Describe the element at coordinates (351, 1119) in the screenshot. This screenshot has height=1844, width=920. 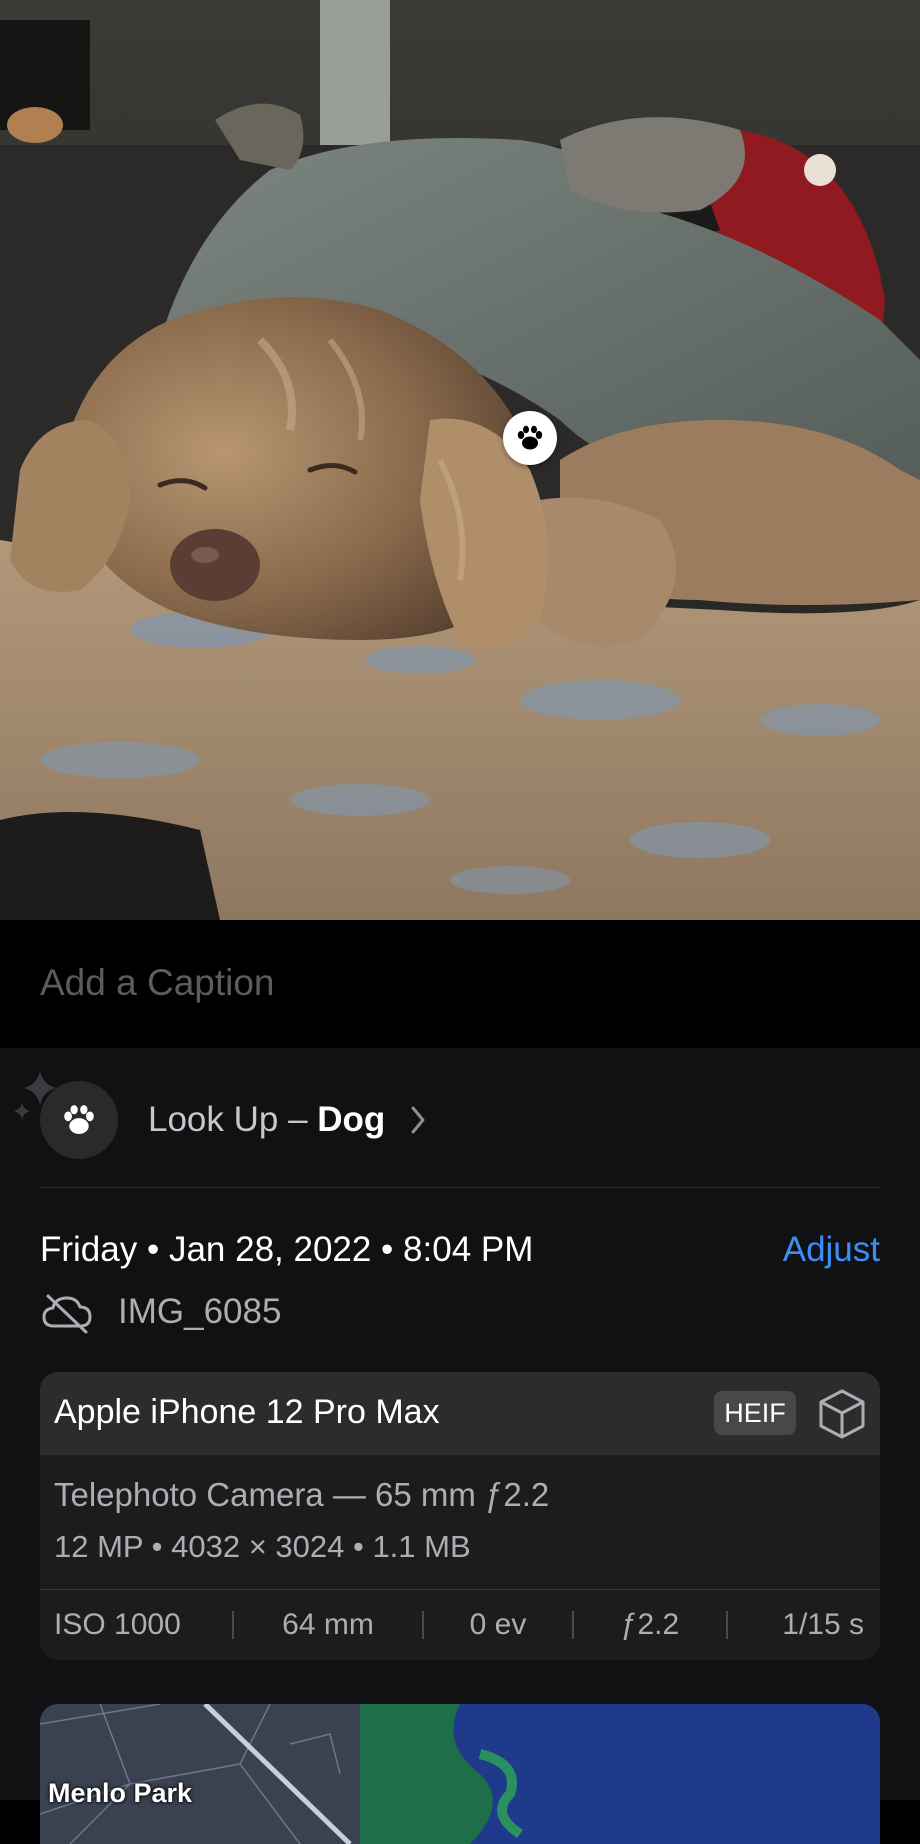
I see `look-up-subject: Dog` at that location.